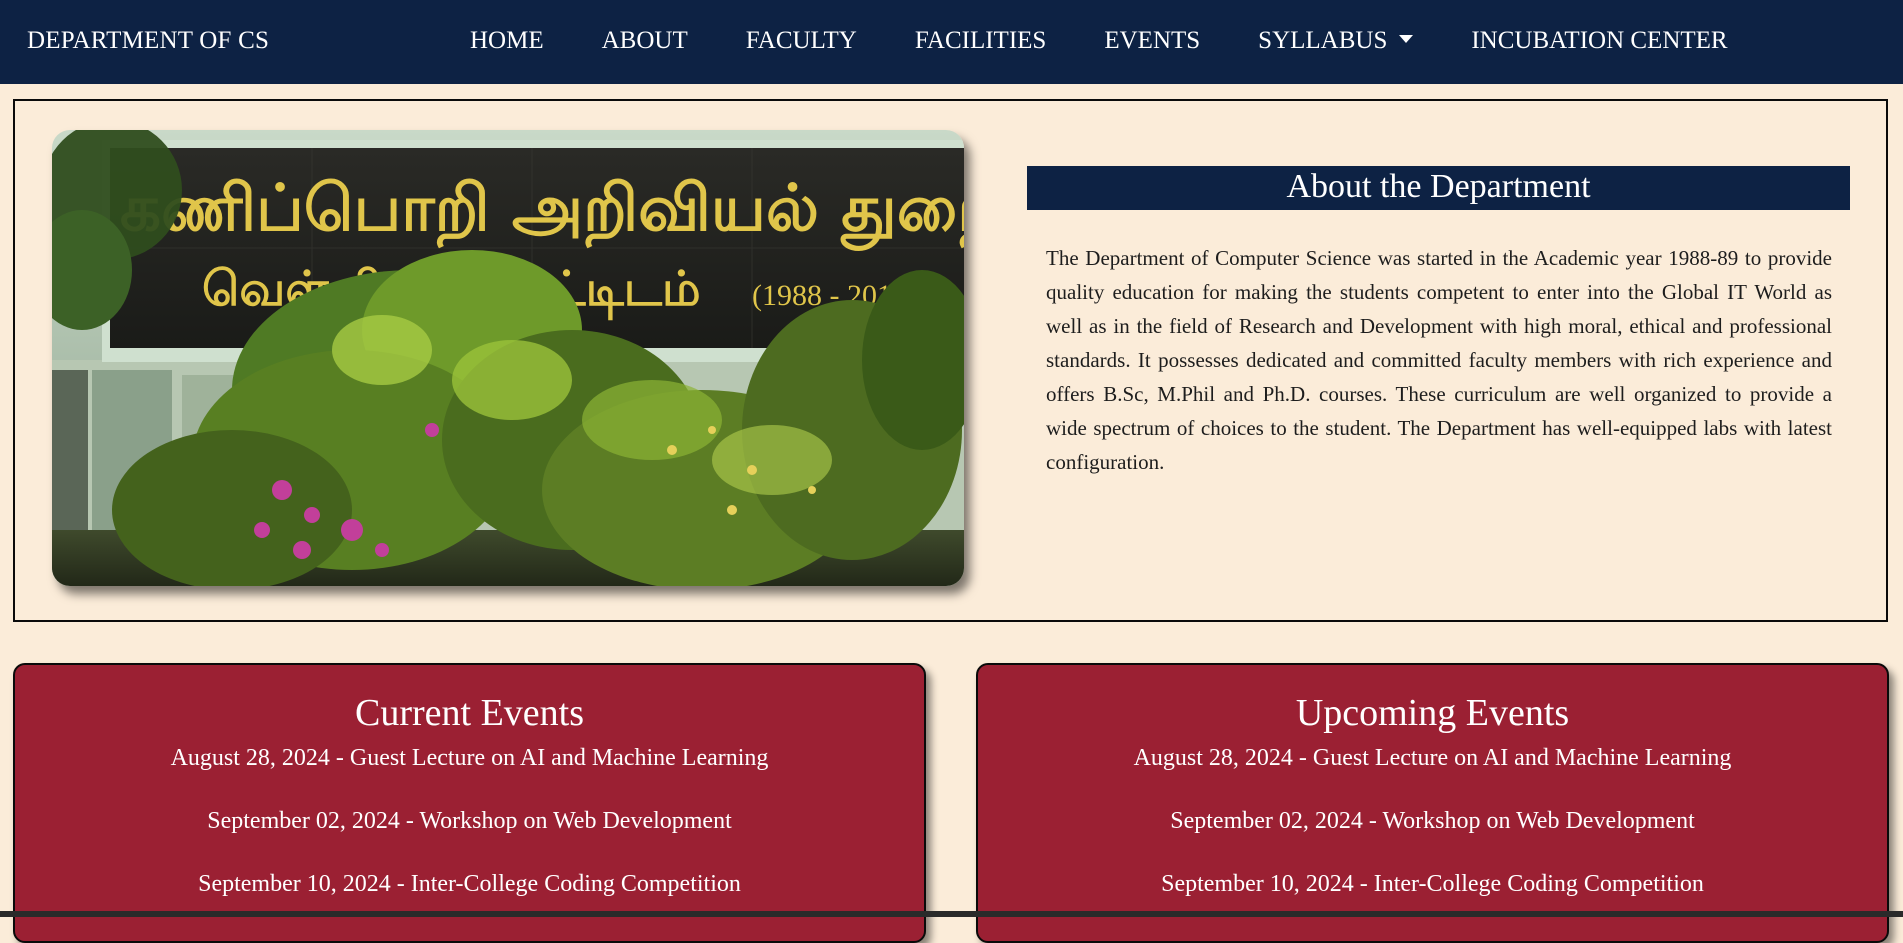 The height and width of the screenshot is (943, 1903). I want to click on sign-text-line1: கணிப்பொறி அறிவியல் துறை, so click(542, 211).